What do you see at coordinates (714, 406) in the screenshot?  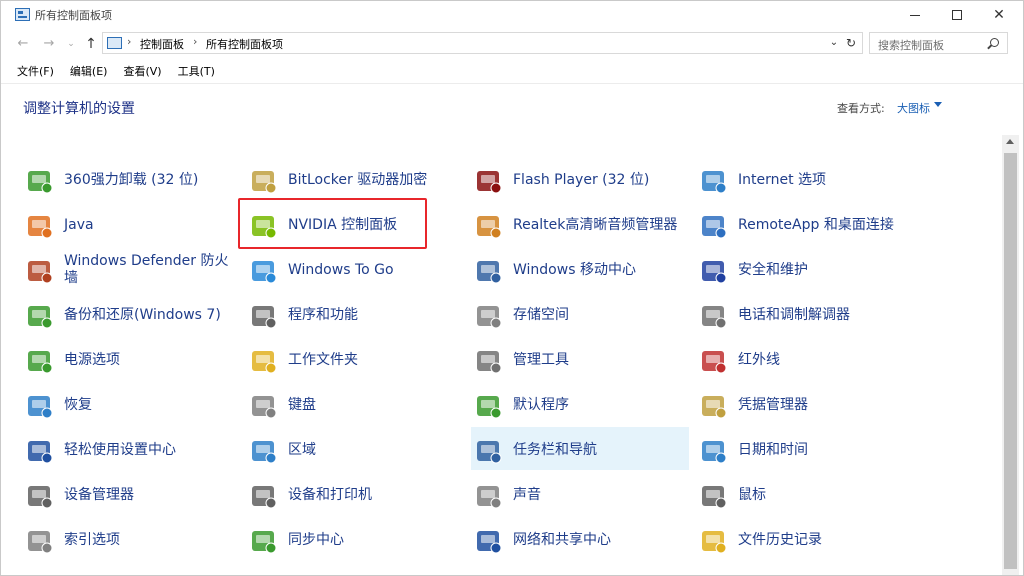 I see `credential-manager-icon` at bounding box center [714, 406].